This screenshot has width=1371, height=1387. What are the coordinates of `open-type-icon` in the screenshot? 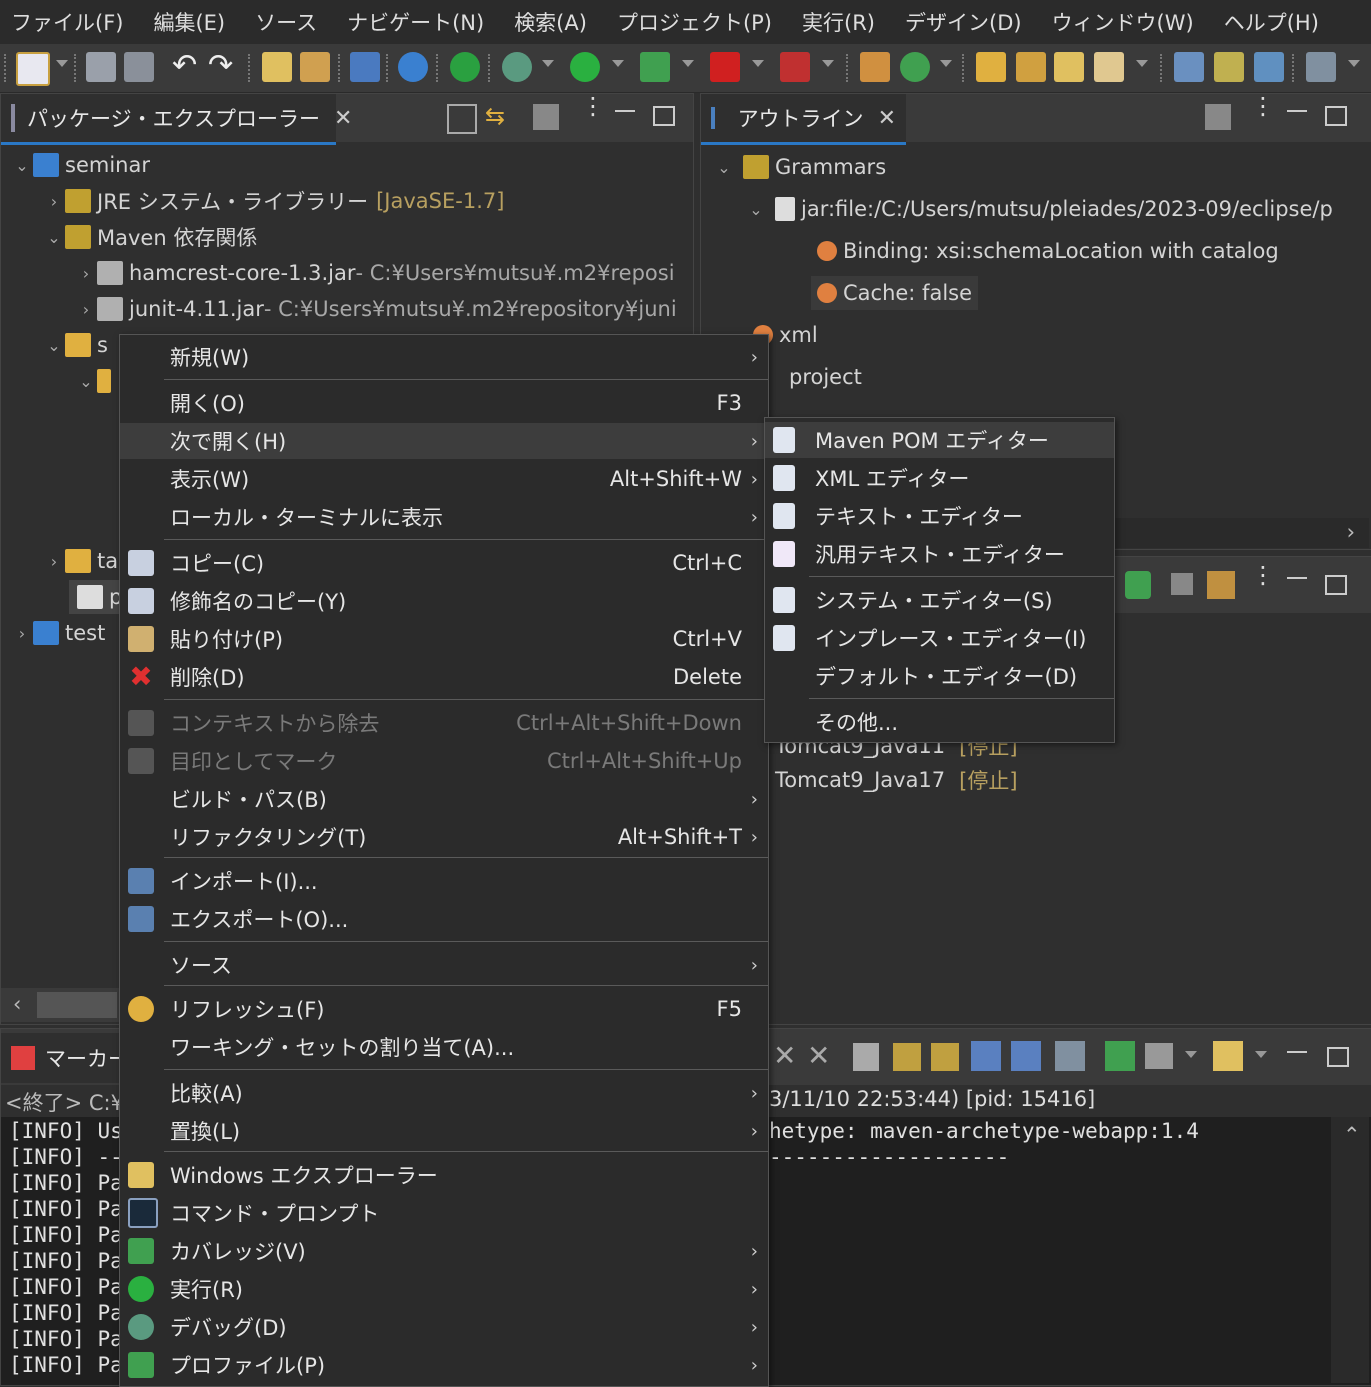 It's located at (277, 67).